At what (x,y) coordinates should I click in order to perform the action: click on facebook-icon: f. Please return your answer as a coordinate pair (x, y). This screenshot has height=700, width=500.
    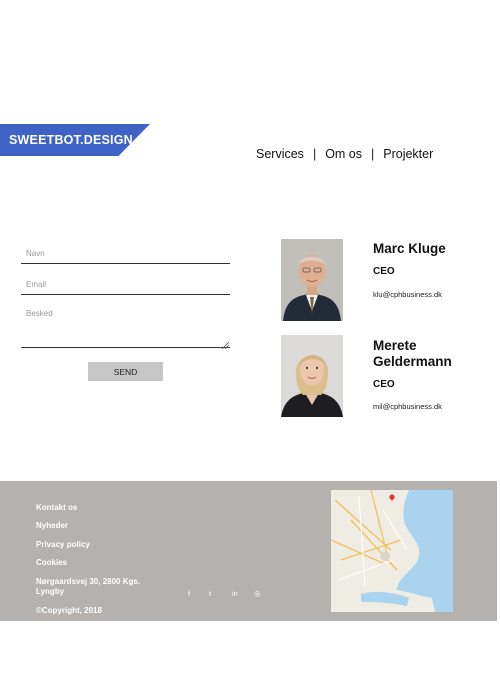
    Looking at the image, I should click on (189, 593).